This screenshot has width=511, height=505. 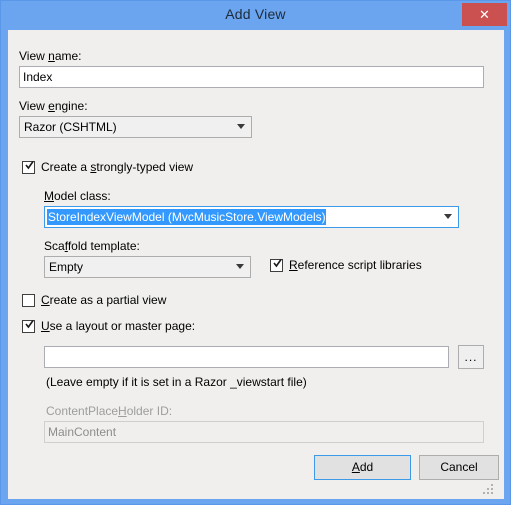 I want to click on scaffold-template-value: Empty, so click(x=66, y=267).